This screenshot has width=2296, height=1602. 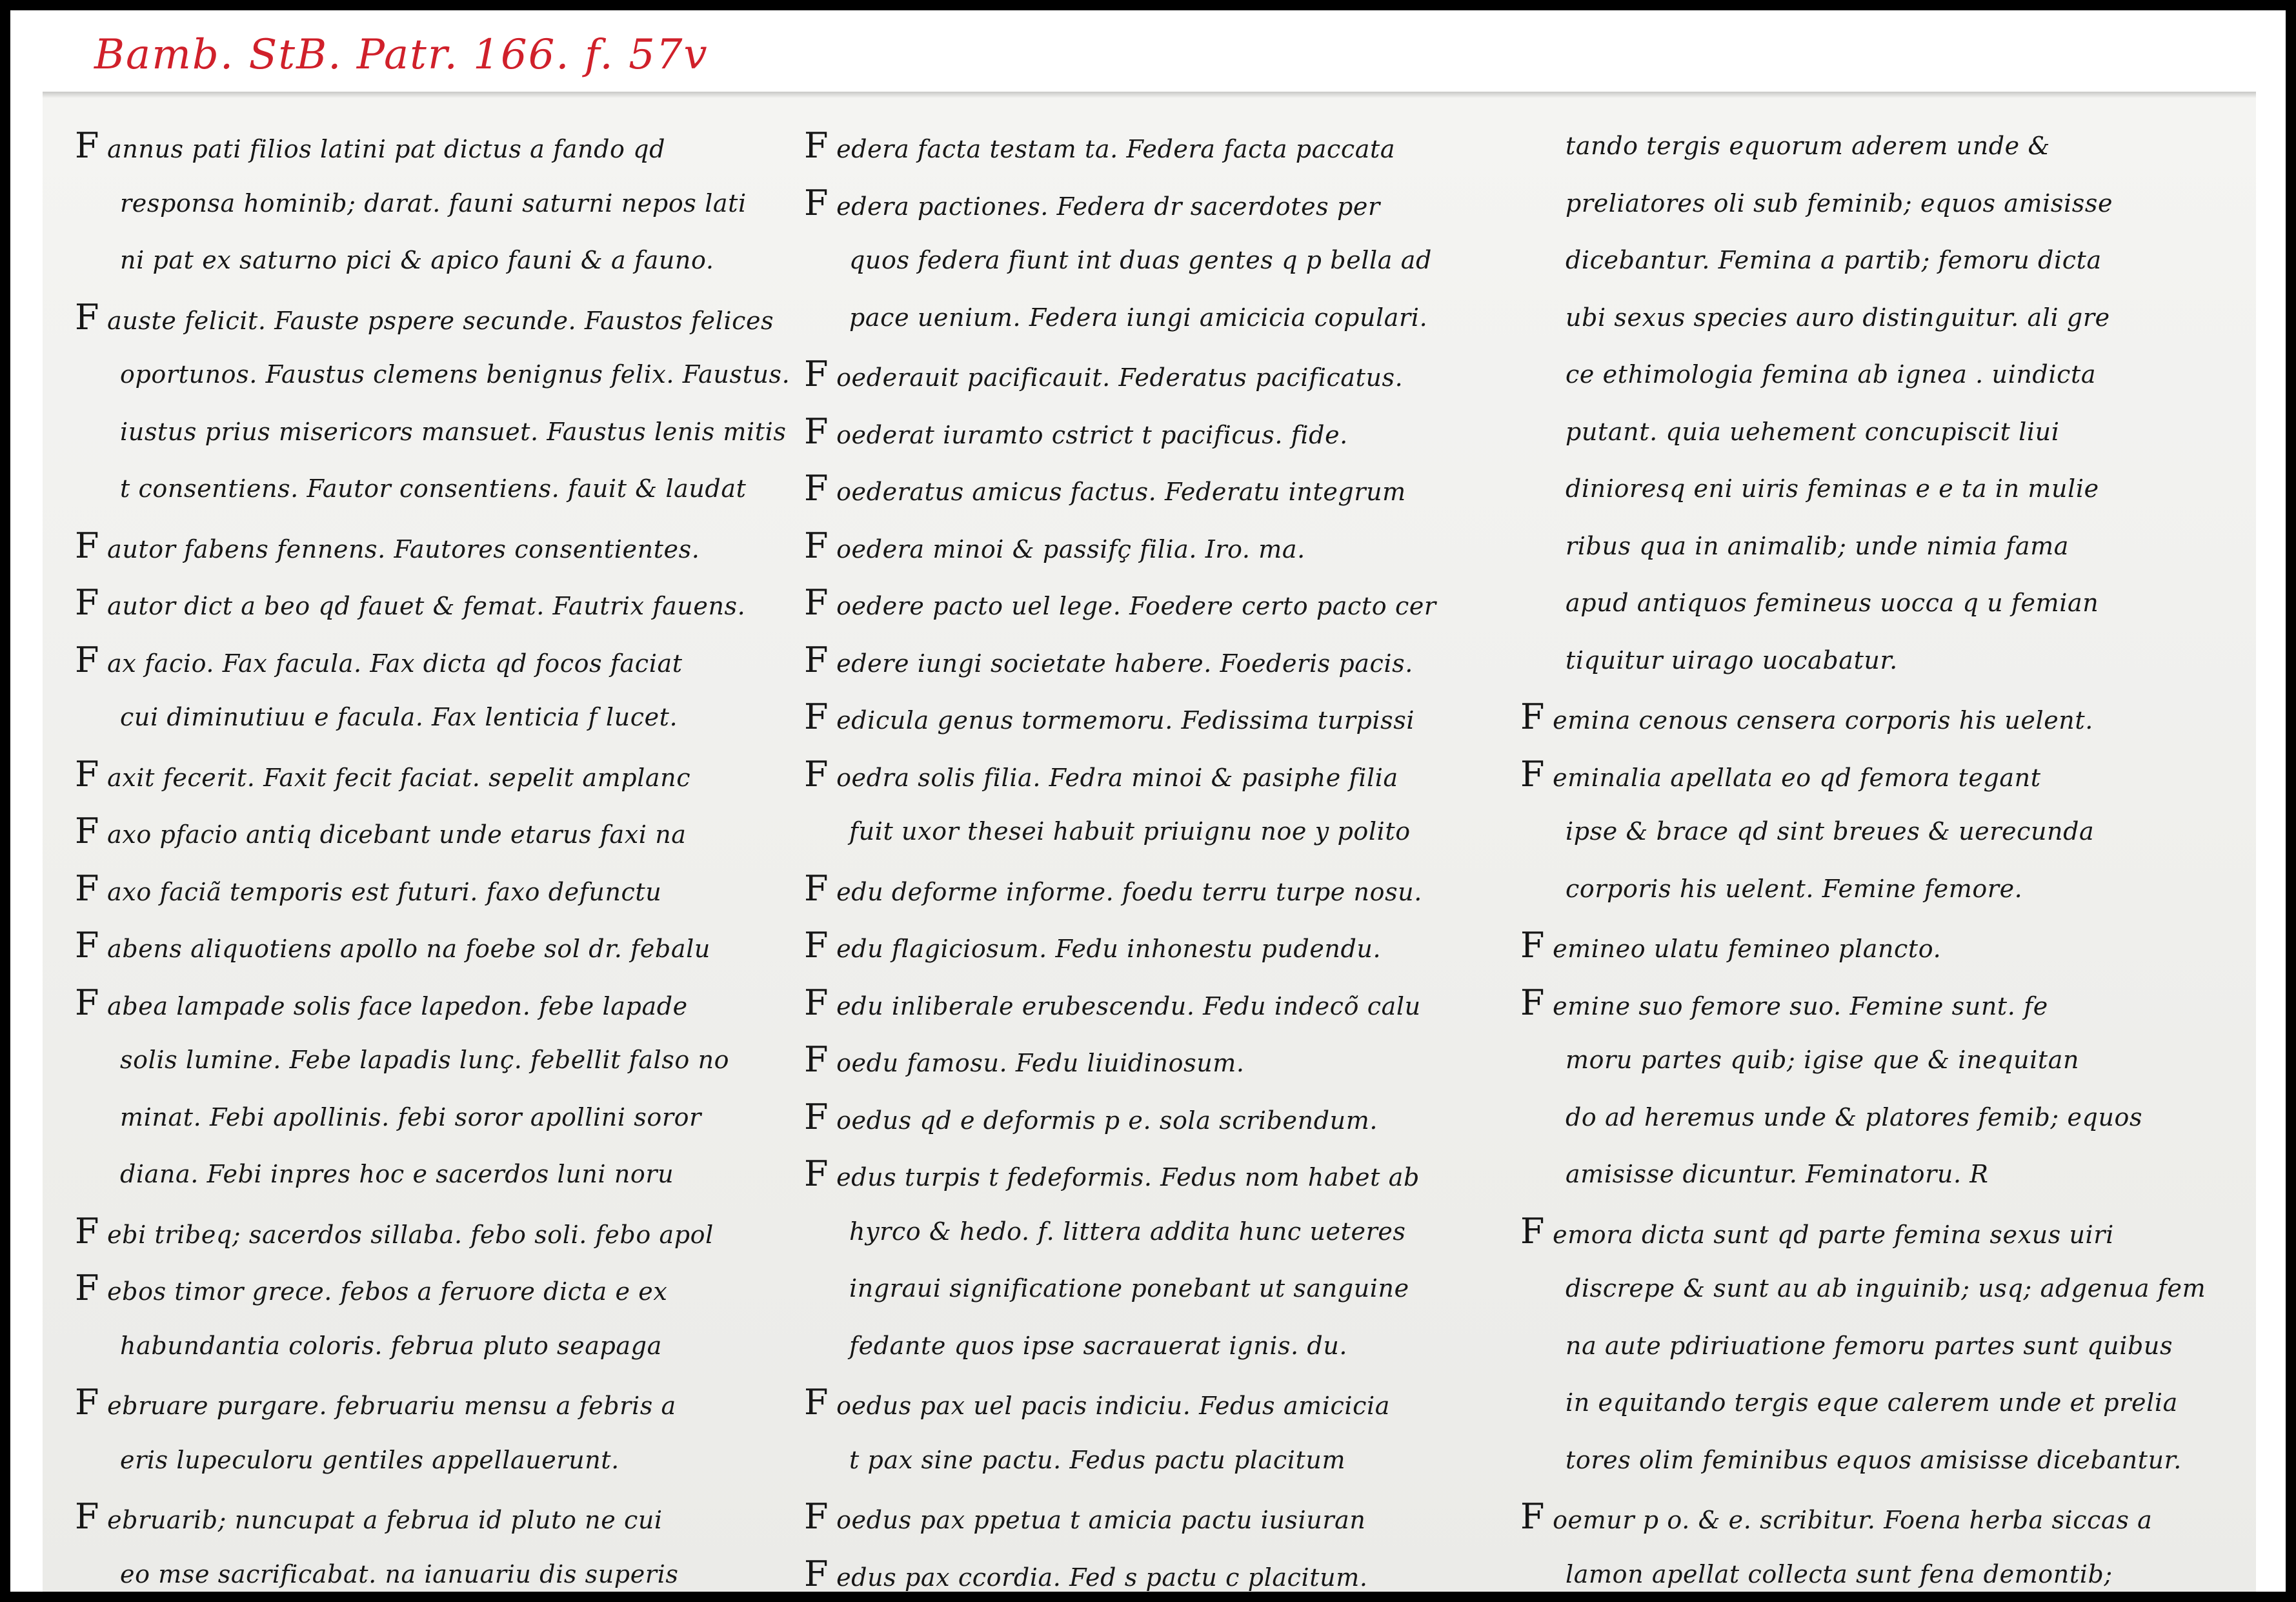 What do you see at coordinates (1797, 777) in the screenshot?
I see `line-text: eminalia apellata eo qd femora tegant` at bounding box center [1797, 777].